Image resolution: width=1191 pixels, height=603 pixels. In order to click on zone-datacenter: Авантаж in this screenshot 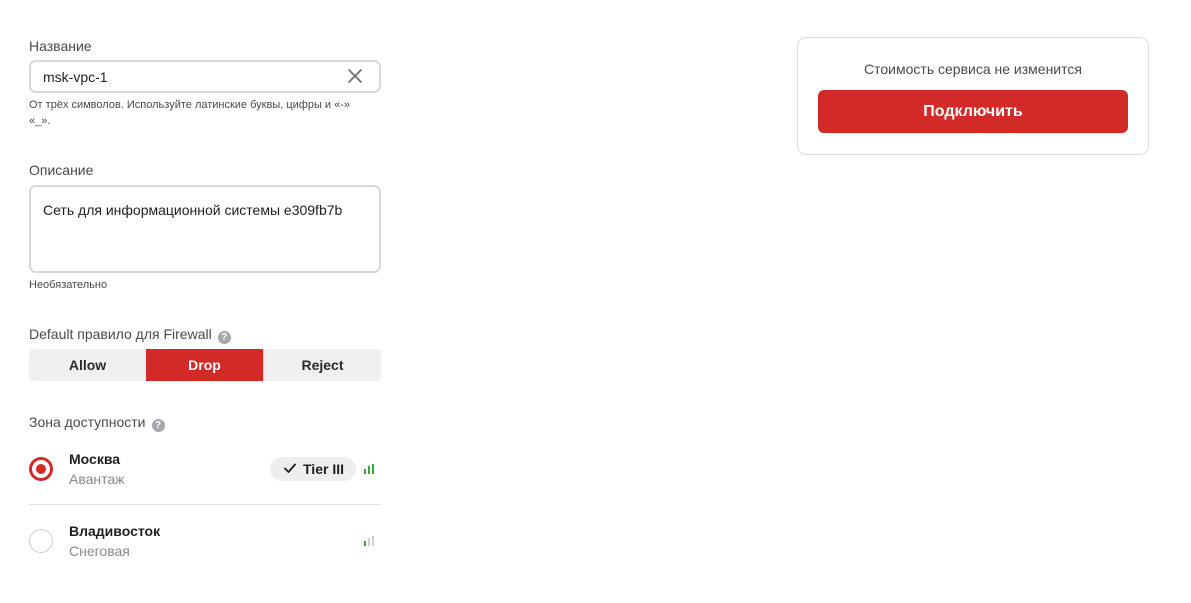, I will do `click(97, 479)`.